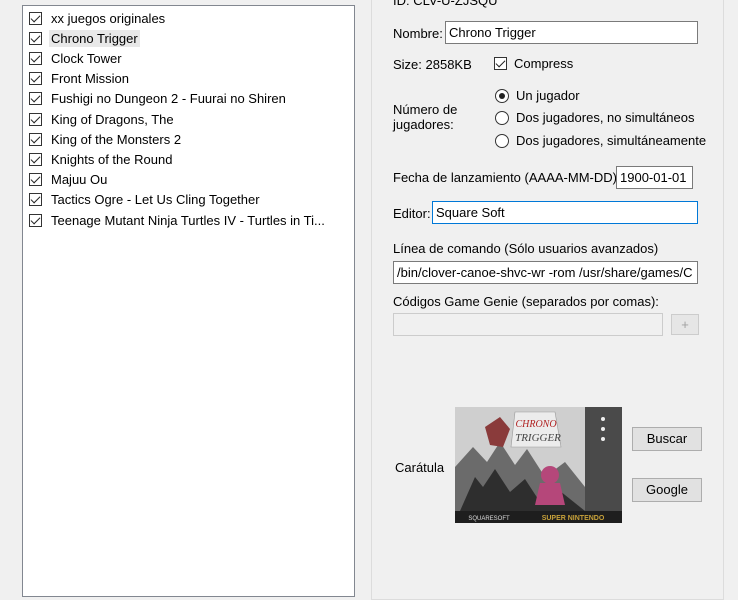  I want to click on game-genie-field, so click(528, 324).